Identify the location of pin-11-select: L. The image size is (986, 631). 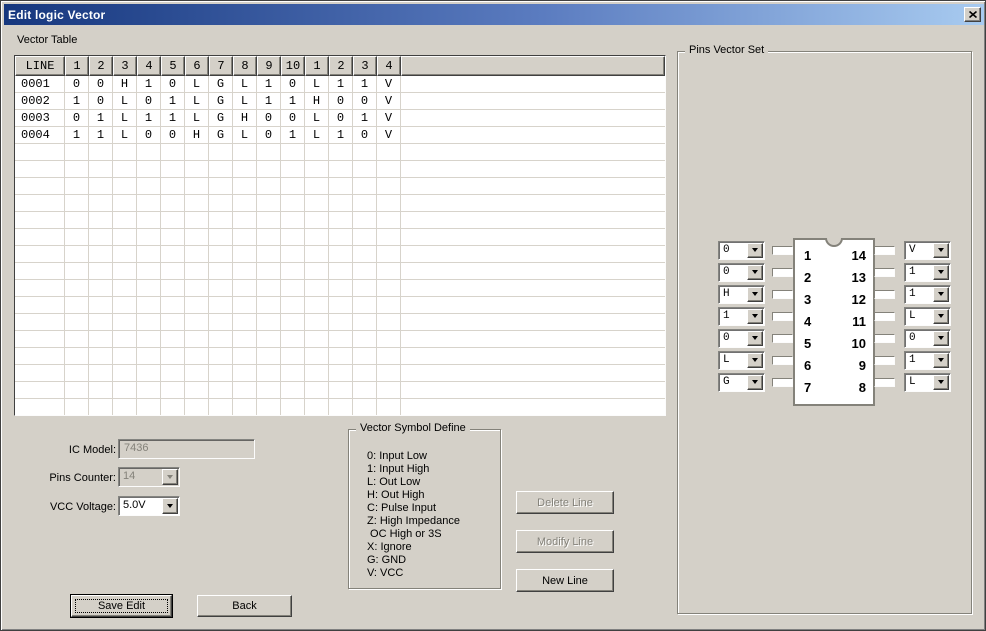
(927, 316).